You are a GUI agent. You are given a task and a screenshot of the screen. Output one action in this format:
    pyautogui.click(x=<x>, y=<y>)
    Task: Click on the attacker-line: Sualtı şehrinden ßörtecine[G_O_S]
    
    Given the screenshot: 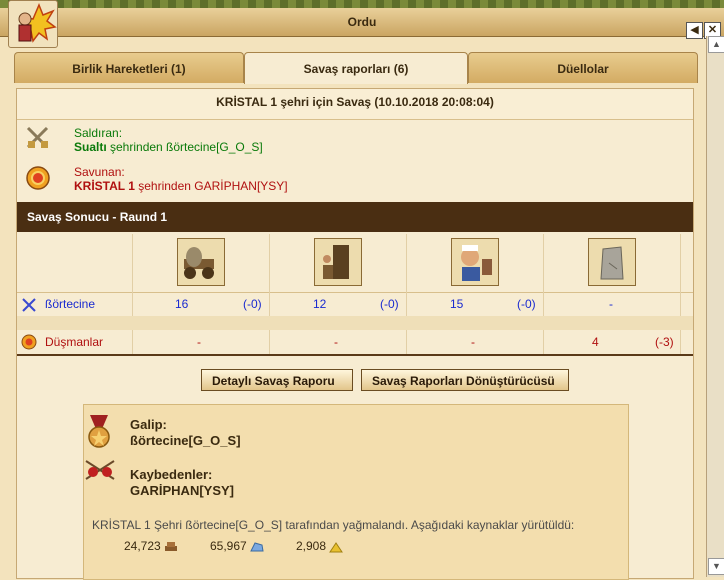 What is the action you would take?
    pyautogui.click(x=168, y=147)
    